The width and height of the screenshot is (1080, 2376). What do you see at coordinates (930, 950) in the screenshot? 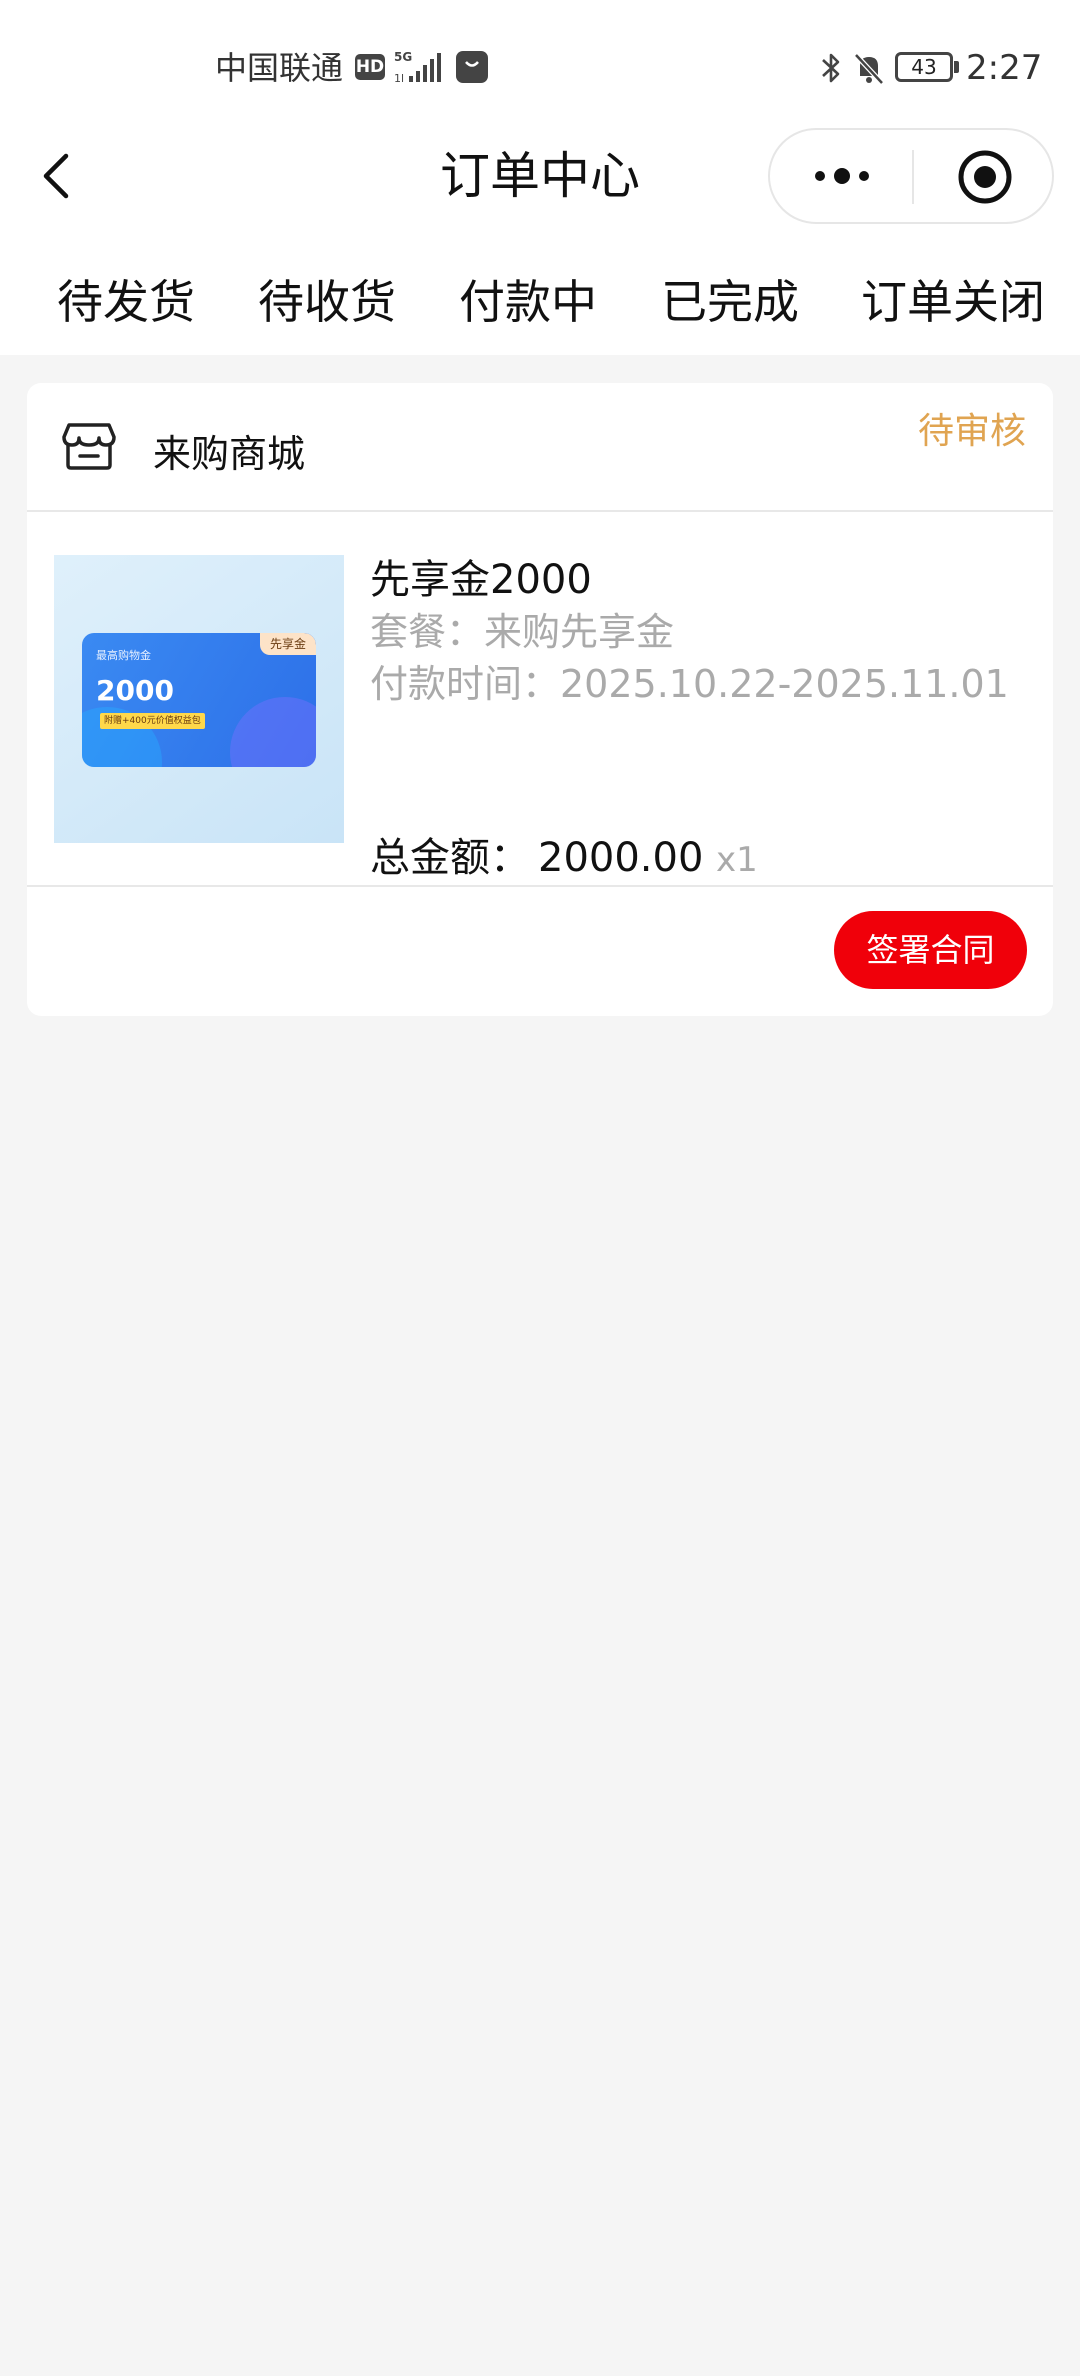
I see `sign-contract-button: 签署合同` at bounding box center [930, 950].